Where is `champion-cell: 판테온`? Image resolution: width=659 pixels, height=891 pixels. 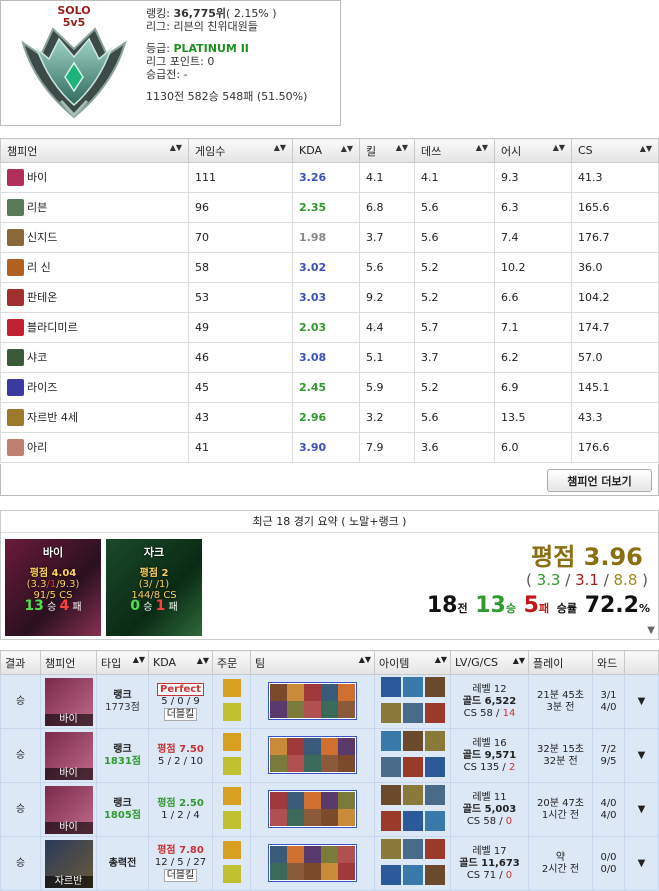 champion-cell: 판테온 is located at coordinates (94, 297).